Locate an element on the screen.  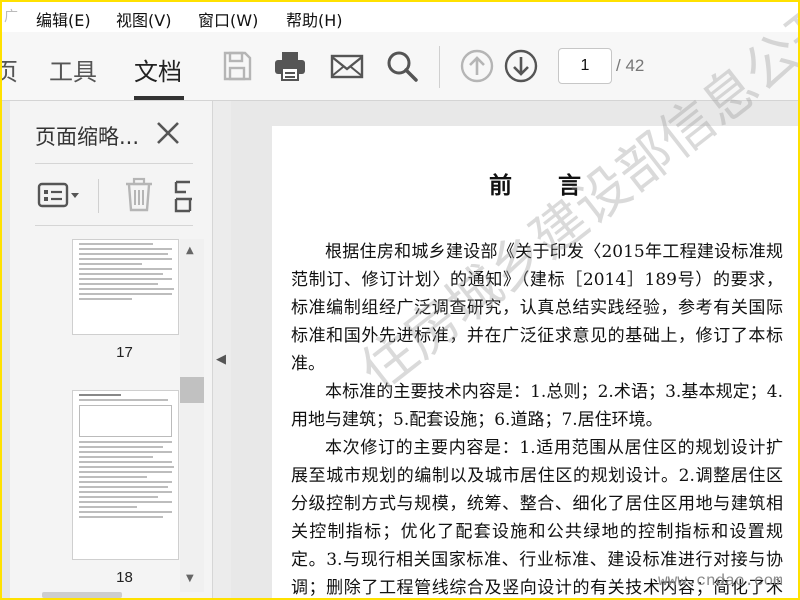
page-down-icon is located at coordinates (521, 66).